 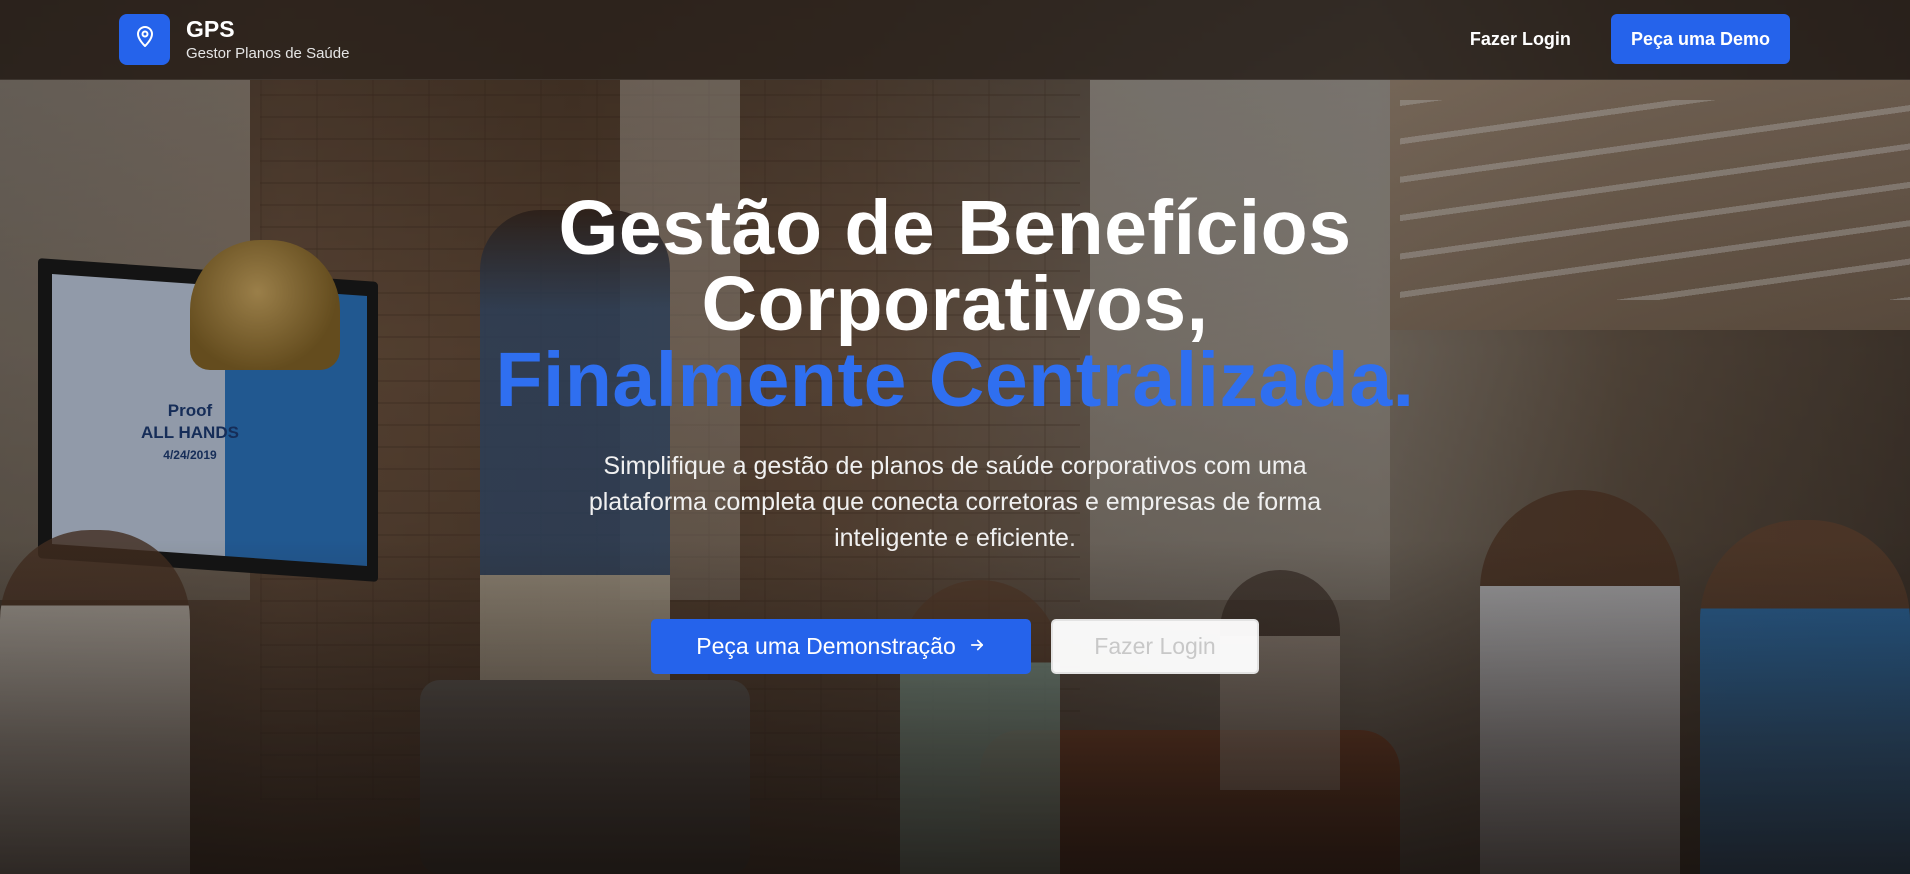 What do you see at coordinates (268, 53) in the screenshot?
I see `brand-subtitle: Gestor Planos de Saúde` at bounding box center [268, 53].